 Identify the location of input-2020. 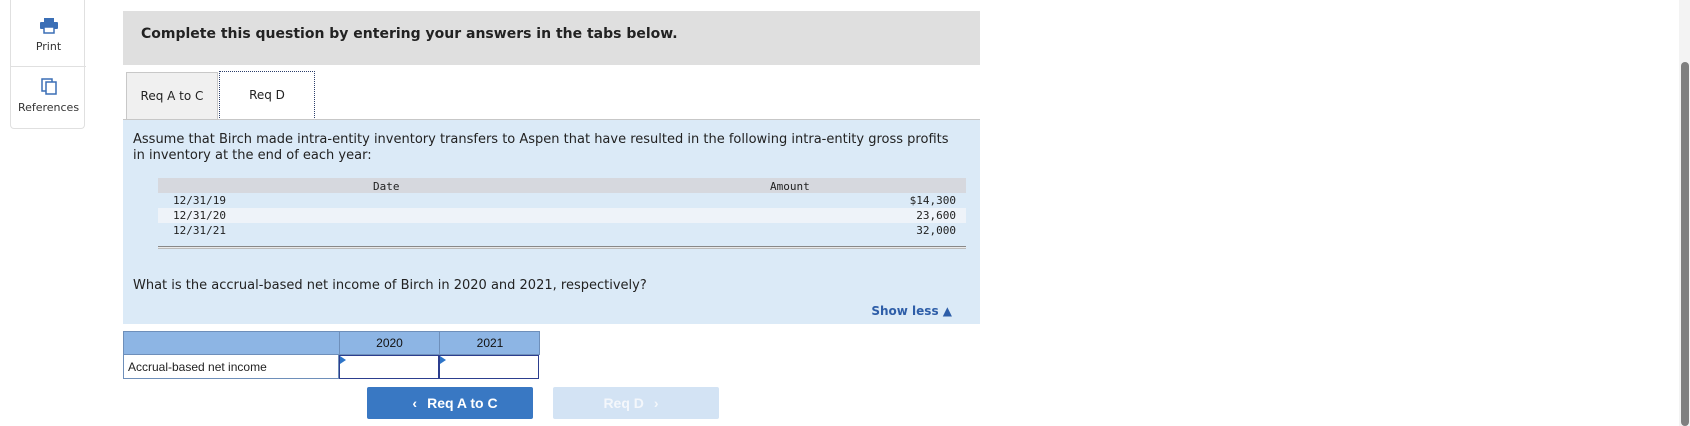
(389, 367).